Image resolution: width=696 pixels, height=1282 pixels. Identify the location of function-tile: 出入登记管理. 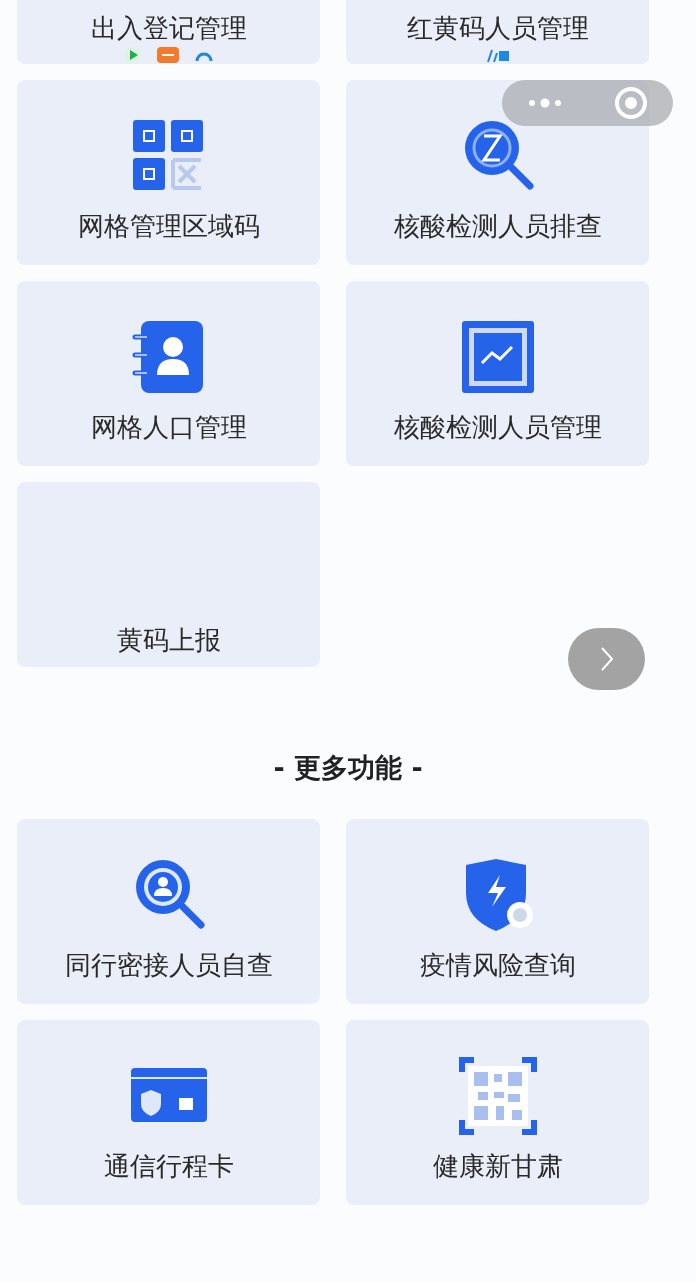
(168, 32).